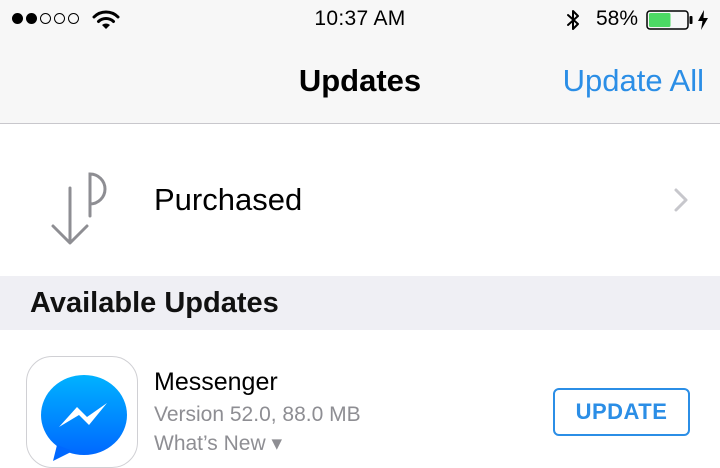  I want to click on battery-icon, so click(670, 22).